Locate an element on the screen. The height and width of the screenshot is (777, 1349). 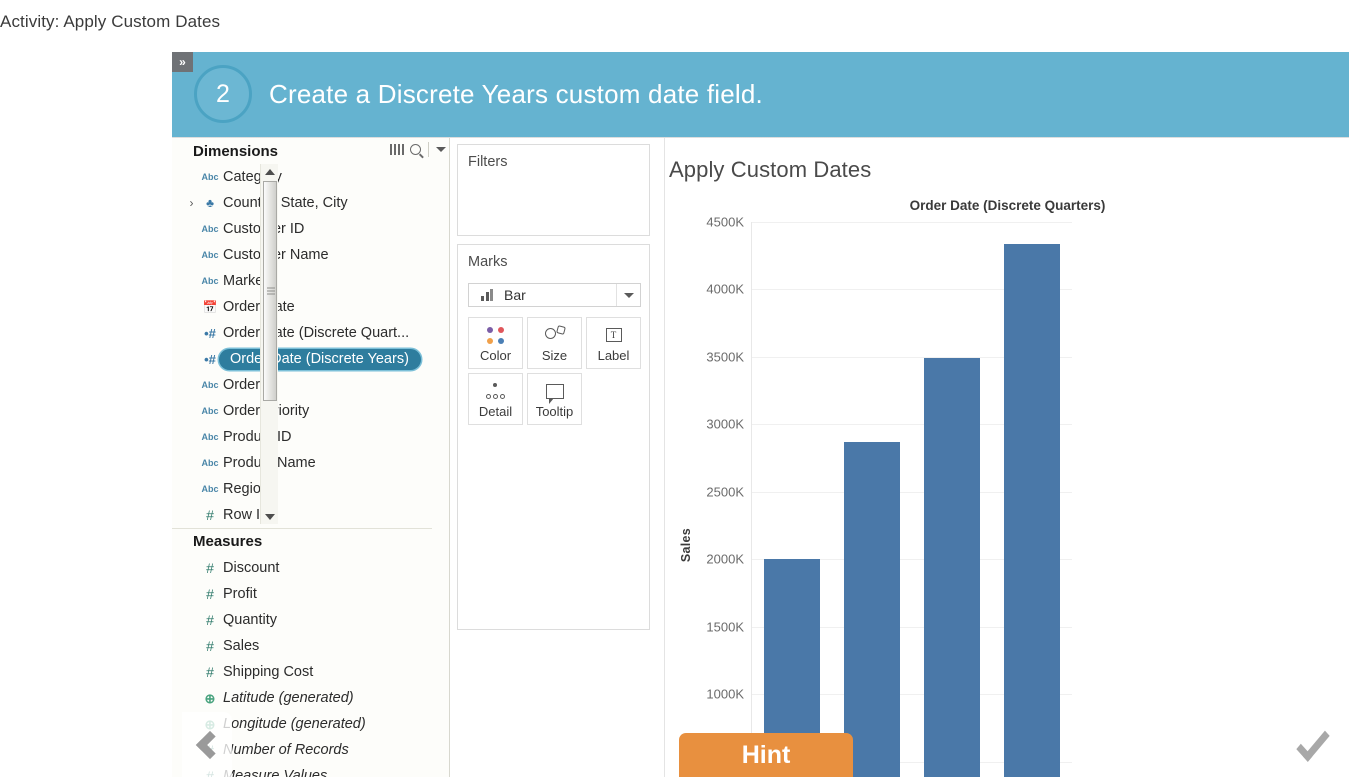
chevron-double-right-icon: » is located at coordinates (182, 62).